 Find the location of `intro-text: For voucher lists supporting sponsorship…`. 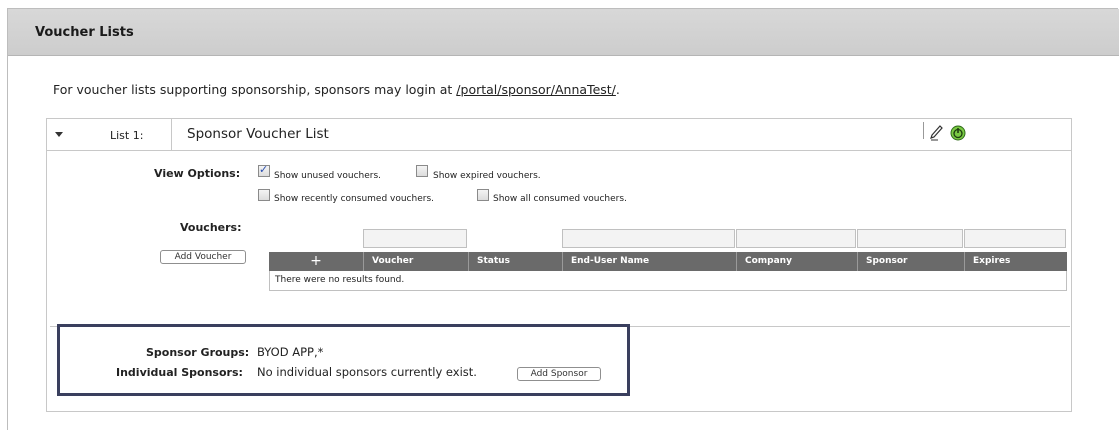

intro-text: For voucher lists supporting sponsorship… is located at coordinates (336, 89).